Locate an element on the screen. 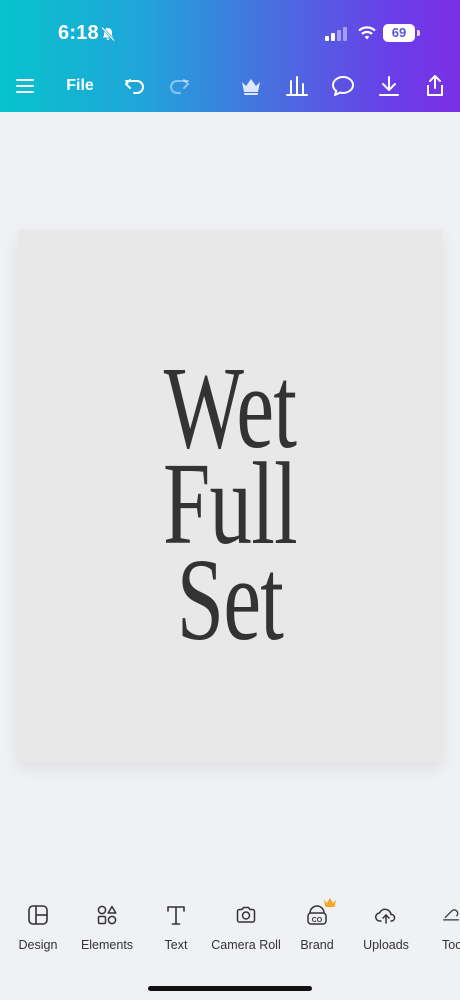  top-header: 6:18 69 File is located at coordinates (230, 56).